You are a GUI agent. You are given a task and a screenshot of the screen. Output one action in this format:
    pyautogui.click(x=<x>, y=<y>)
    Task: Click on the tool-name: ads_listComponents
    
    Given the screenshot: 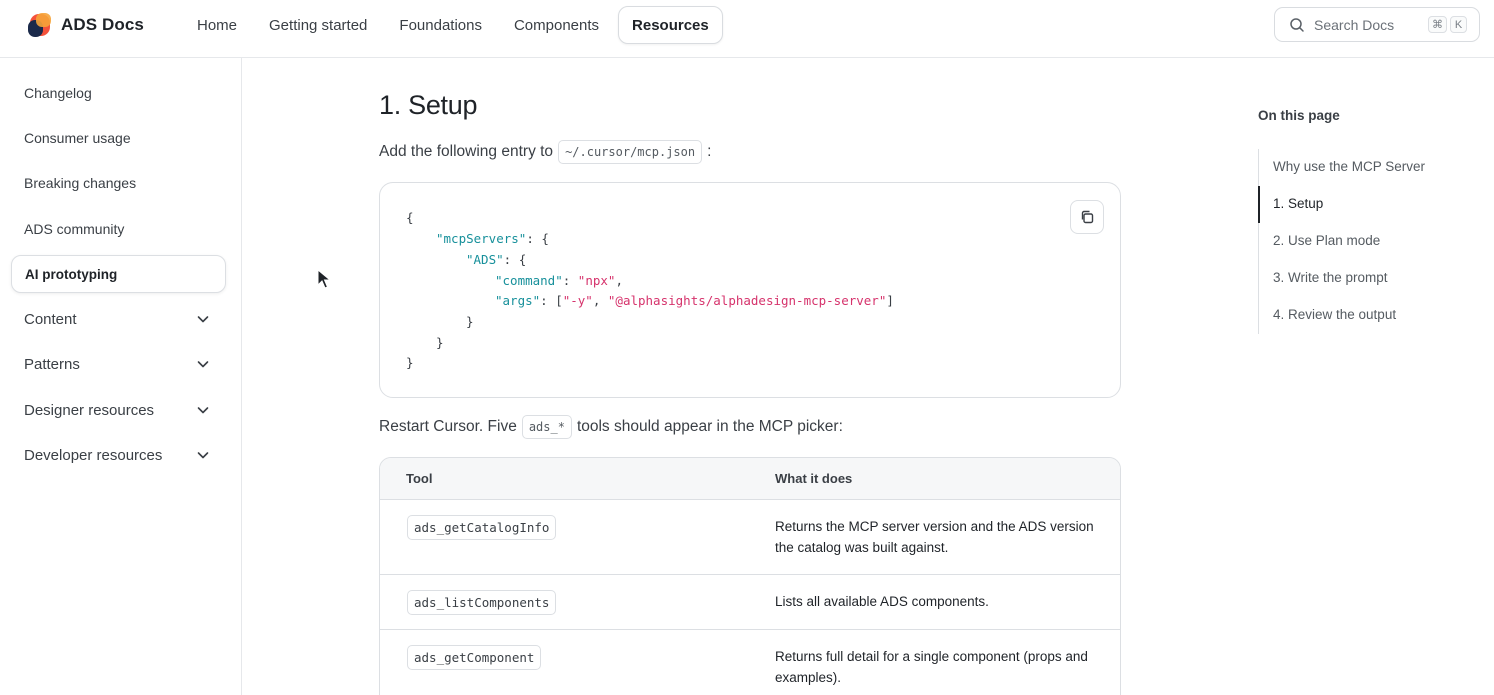 What is the action you would take?
    pyautogui.click(x=482, y=602)
    